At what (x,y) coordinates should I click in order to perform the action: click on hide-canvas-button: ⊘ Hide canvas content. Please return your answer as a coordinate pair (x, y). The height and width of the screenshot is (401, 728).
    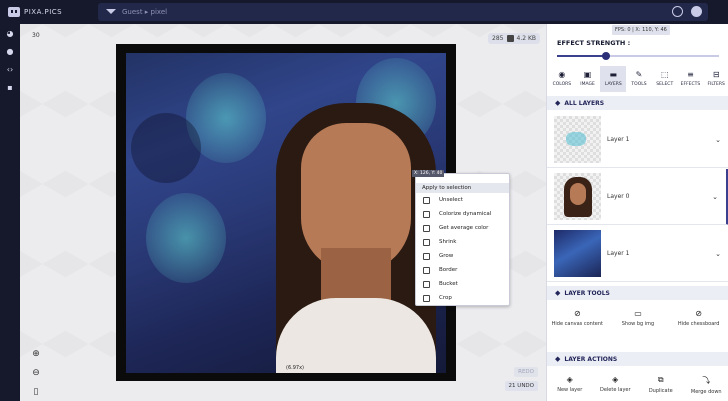
    Looking at the image, I should click on (577, 318).